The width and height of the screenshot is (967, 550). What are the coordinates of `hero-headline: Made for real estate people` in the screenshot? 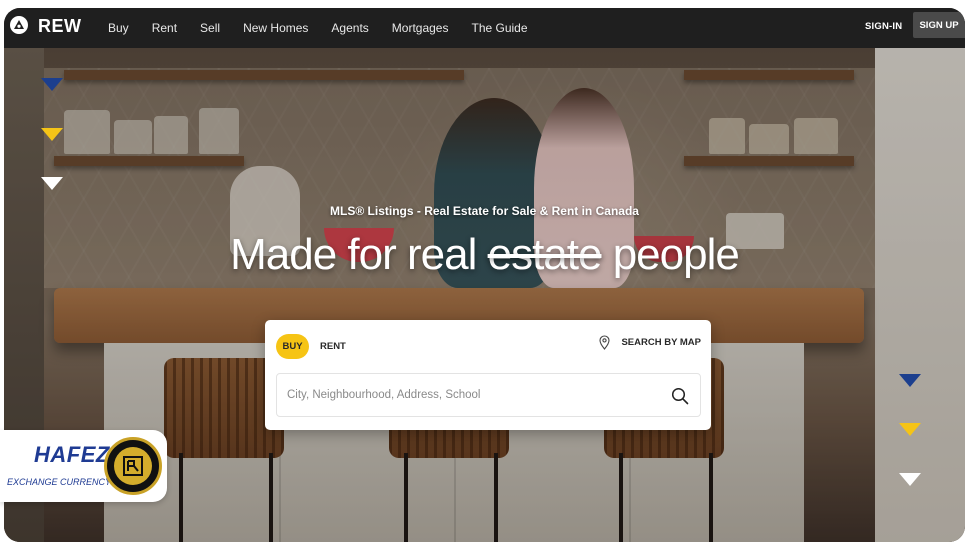 It's located at (484, 255).